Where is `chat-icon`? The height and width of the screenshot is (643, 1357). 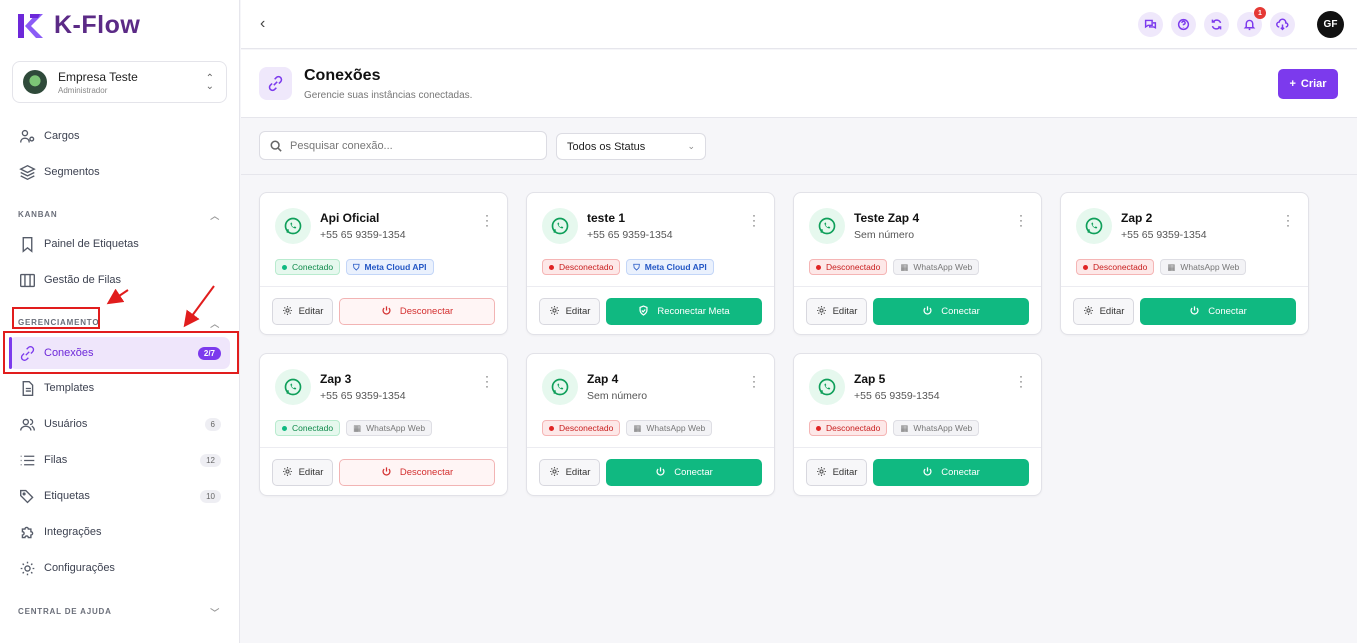 chat-icon is located at coordinates (1150, 24).